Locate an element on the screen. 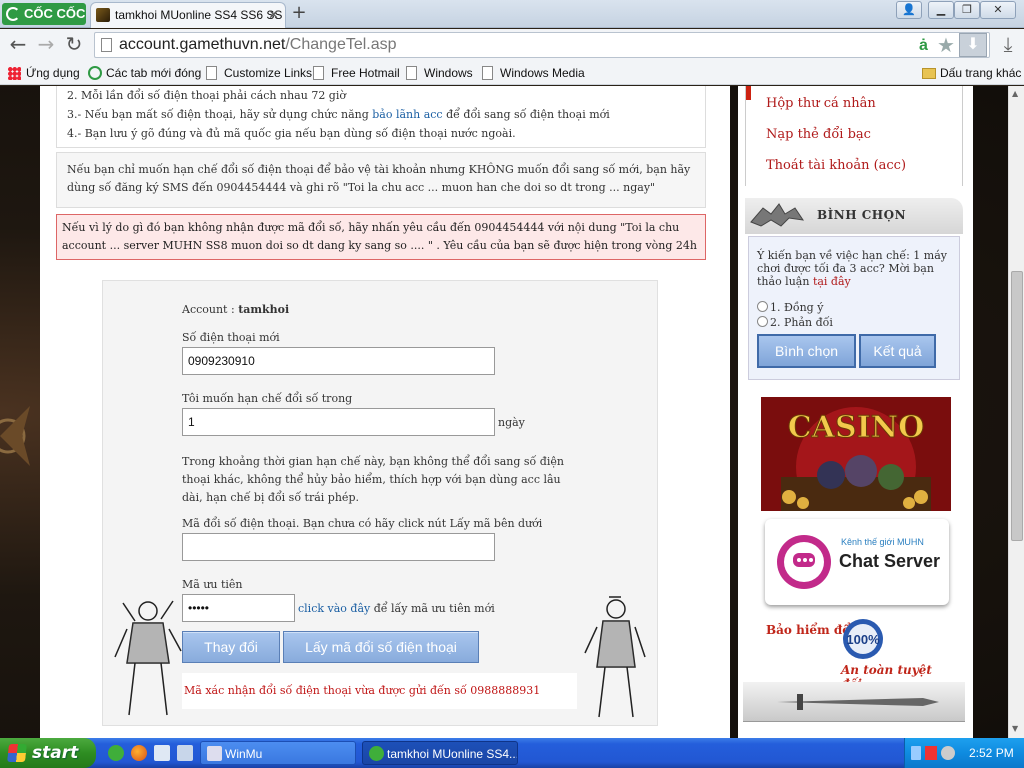 This screenshot has width=1024, height=768. scroll-down-icon: ▼ is located at coordinates (1015, 728).